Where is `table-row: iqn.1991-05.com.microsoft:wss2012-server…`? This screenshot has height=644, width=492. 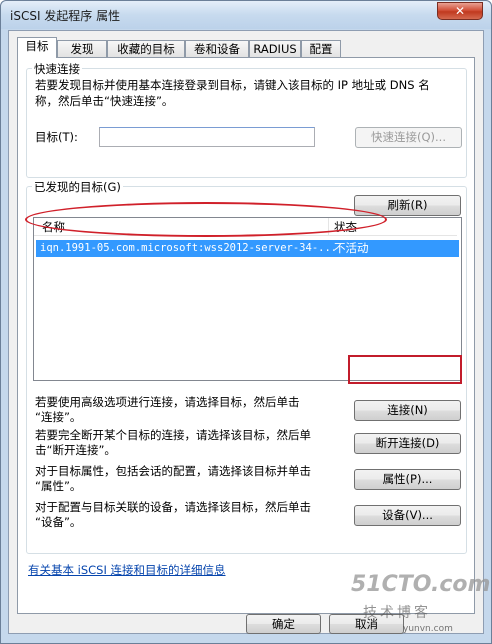 table-row: iqn.1991-05.com.microsoft:wss2012-server… is located at coordinates (247, 248).